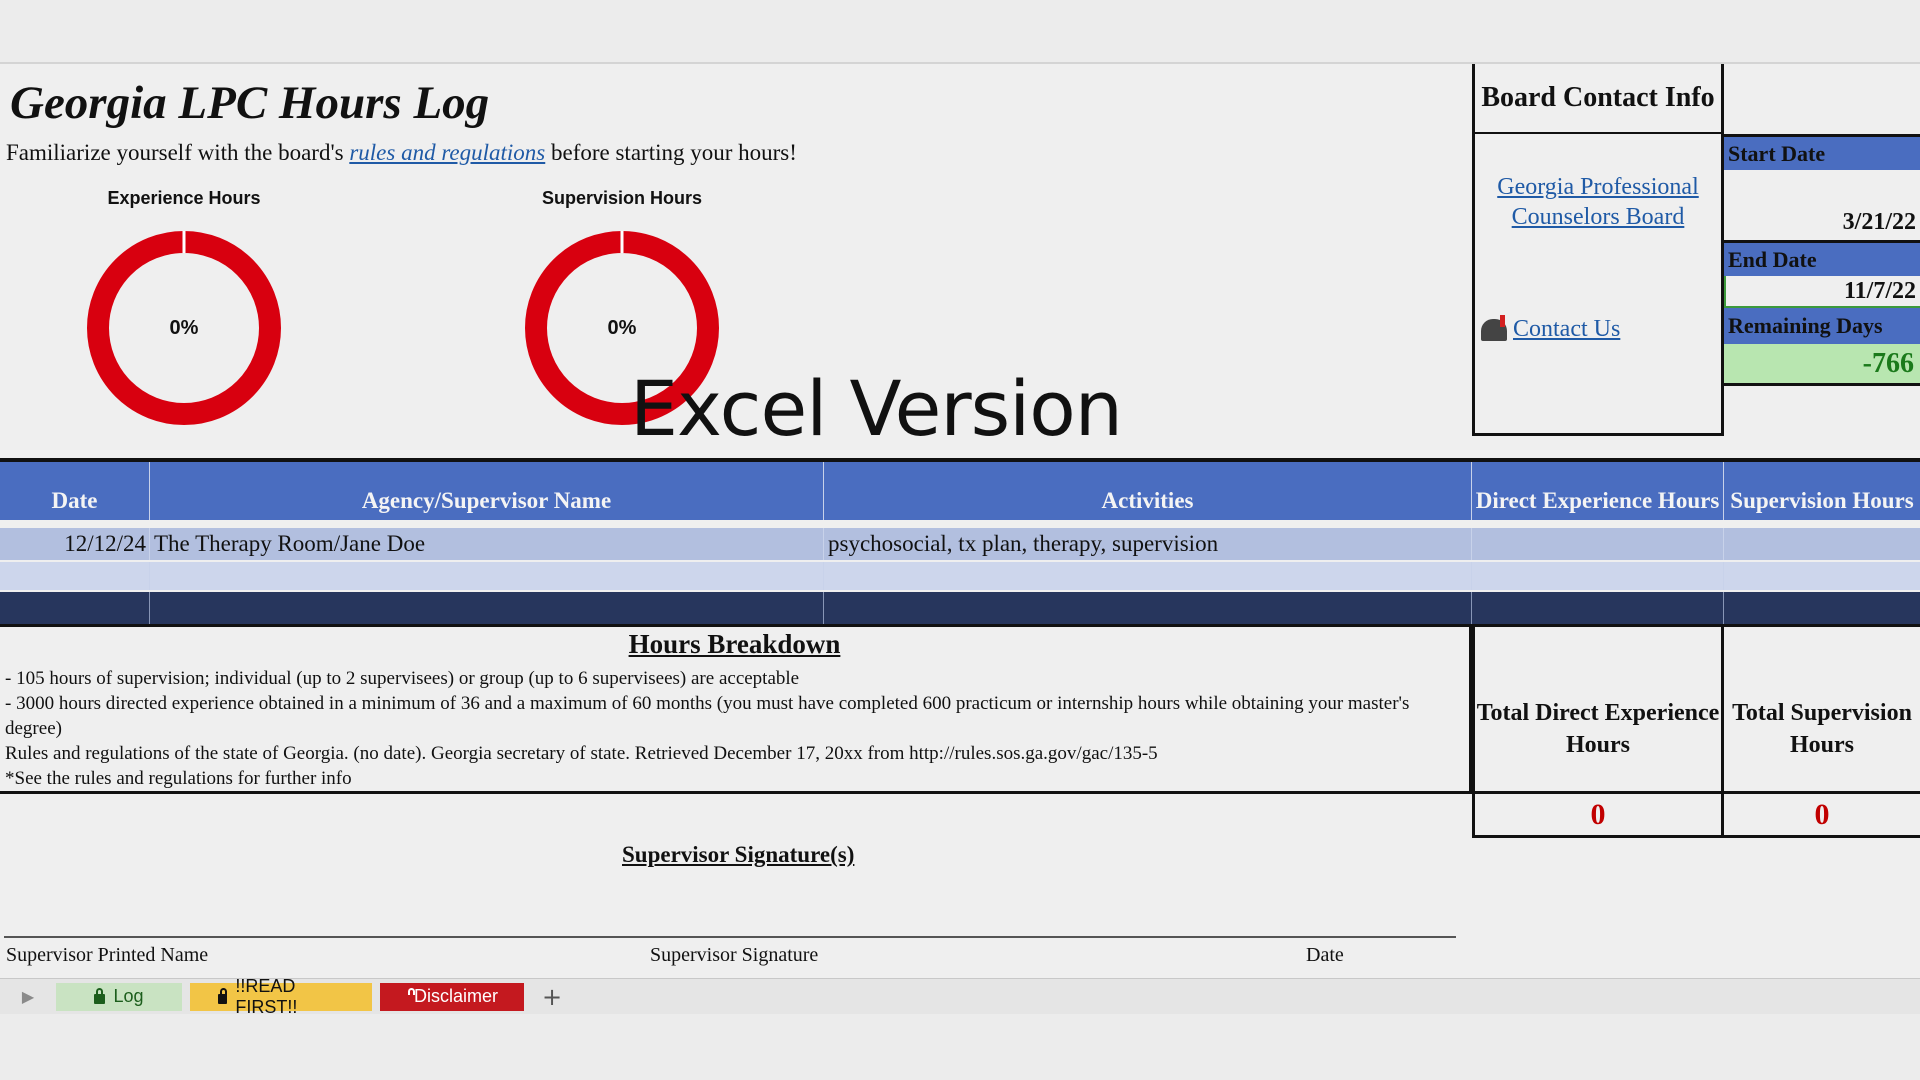 The image size is (1920, 1080). What do you see at coordinates (184, 198) in the screenshot?
I see `experience-chart-title: Experience Hours` at bounding box center [184, 198].